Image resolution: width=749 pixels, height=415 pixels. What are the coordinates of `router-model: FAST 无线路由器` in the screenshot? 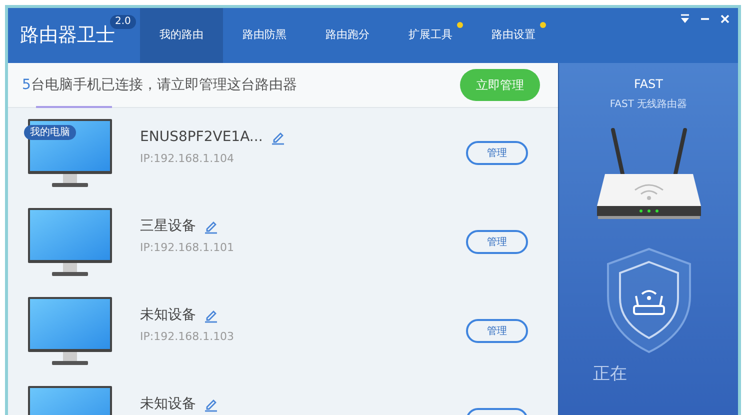 It's located at (649, 105).